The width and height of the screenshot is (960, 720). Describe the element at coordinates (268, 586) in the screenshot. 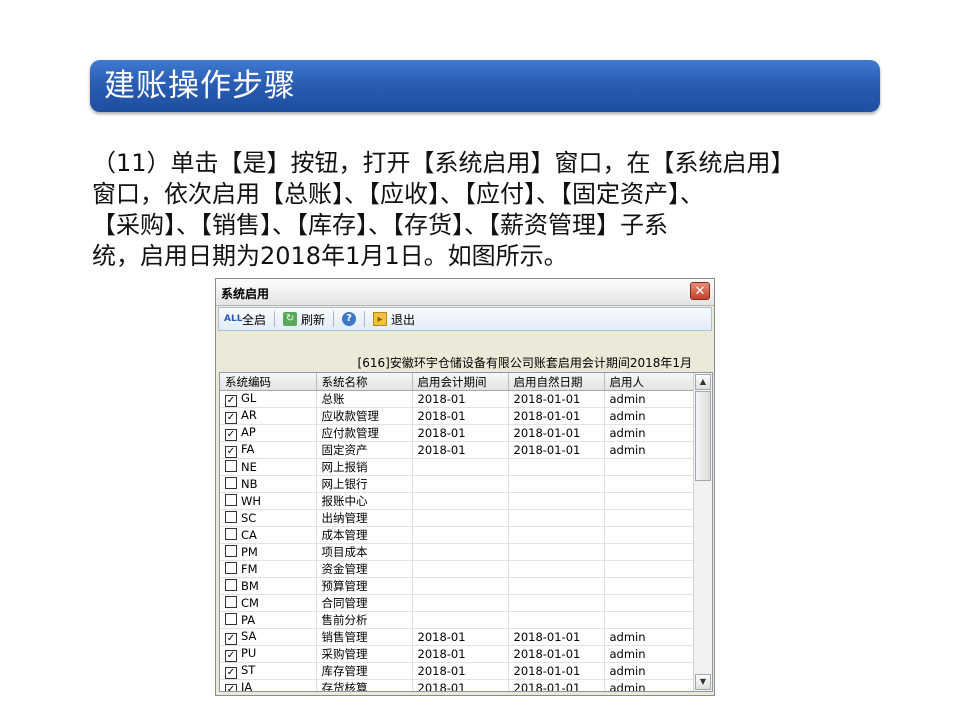

I see `cell-code: BM` at that location.